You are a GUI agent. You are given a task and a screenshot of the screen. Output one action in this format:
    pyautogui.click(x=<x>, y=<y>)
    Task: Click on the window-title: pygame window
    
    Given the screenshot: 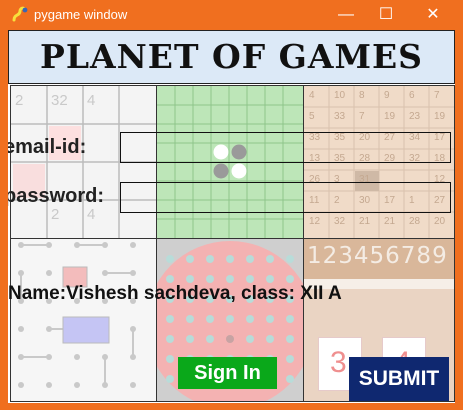 What is the action you would take?
    pyautogui.click(x=81, y=14)
    